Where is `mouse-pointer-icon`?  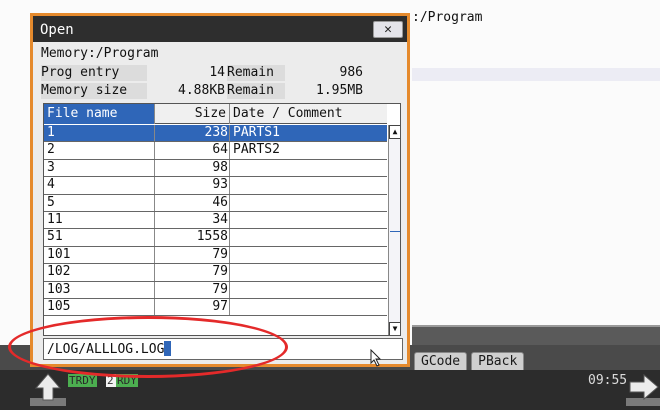 mouse-pointer-icon is located at coordinates (376, 359).